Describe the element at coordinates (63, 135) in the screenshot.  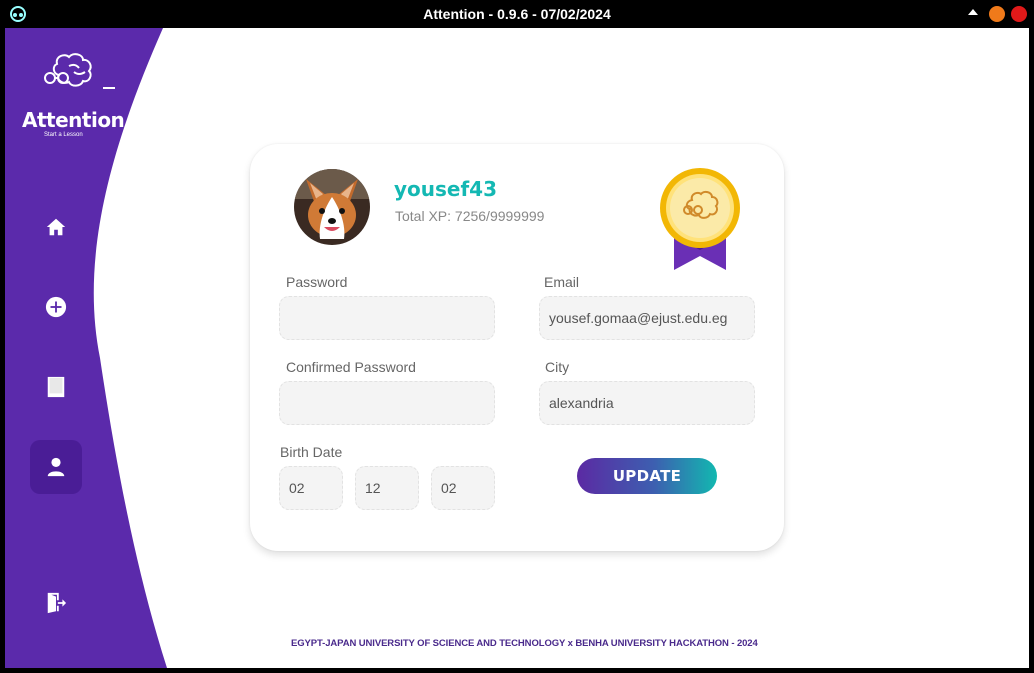
I see `brand-tagline: Start a Lesson` at that location.